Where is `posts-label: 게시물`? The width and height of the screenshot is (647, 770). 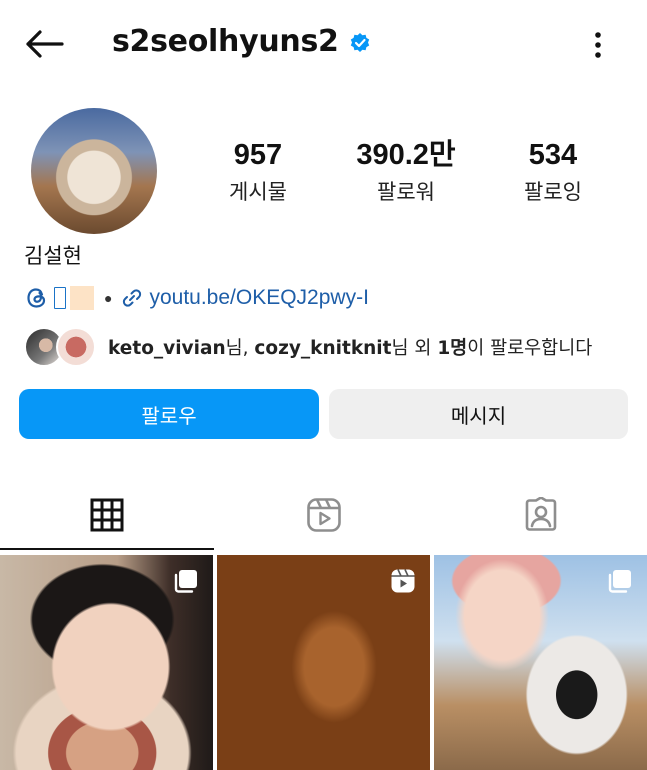 posts-label: 게시물 is located at coordinates (258, 192).